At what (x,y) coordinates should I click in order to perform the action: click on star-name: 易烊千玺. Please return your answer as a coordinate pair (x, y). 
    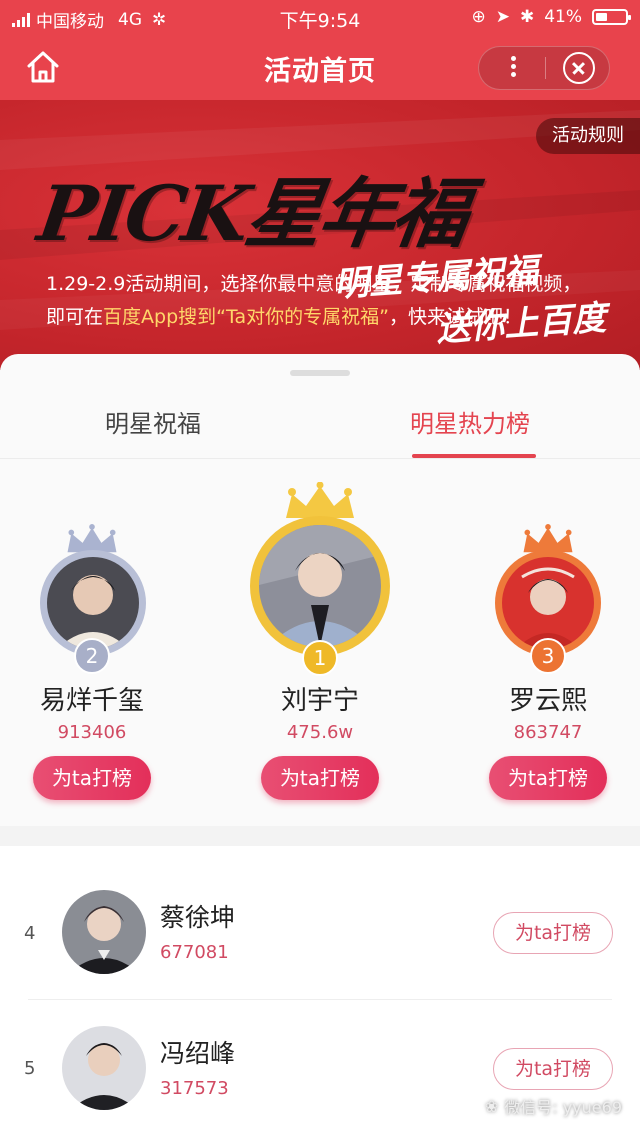
    Looking at the image, I should click on (91, 701).